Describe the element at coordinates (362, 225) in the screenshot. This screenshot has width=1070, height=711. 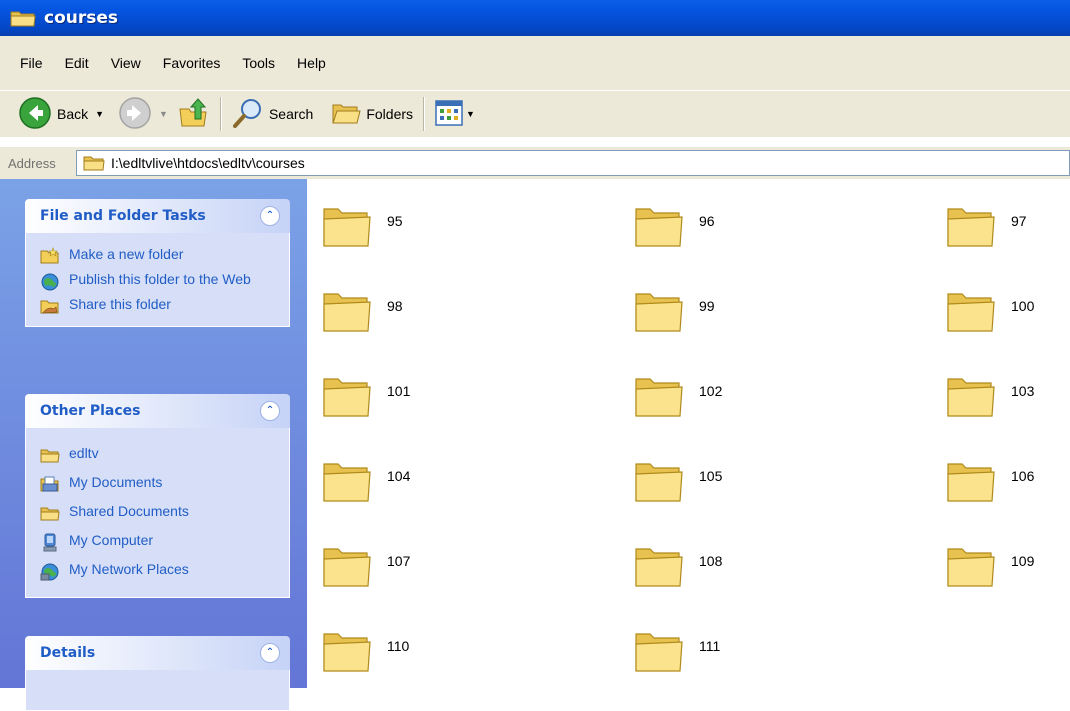
I see `folder-item: 95` at that location.